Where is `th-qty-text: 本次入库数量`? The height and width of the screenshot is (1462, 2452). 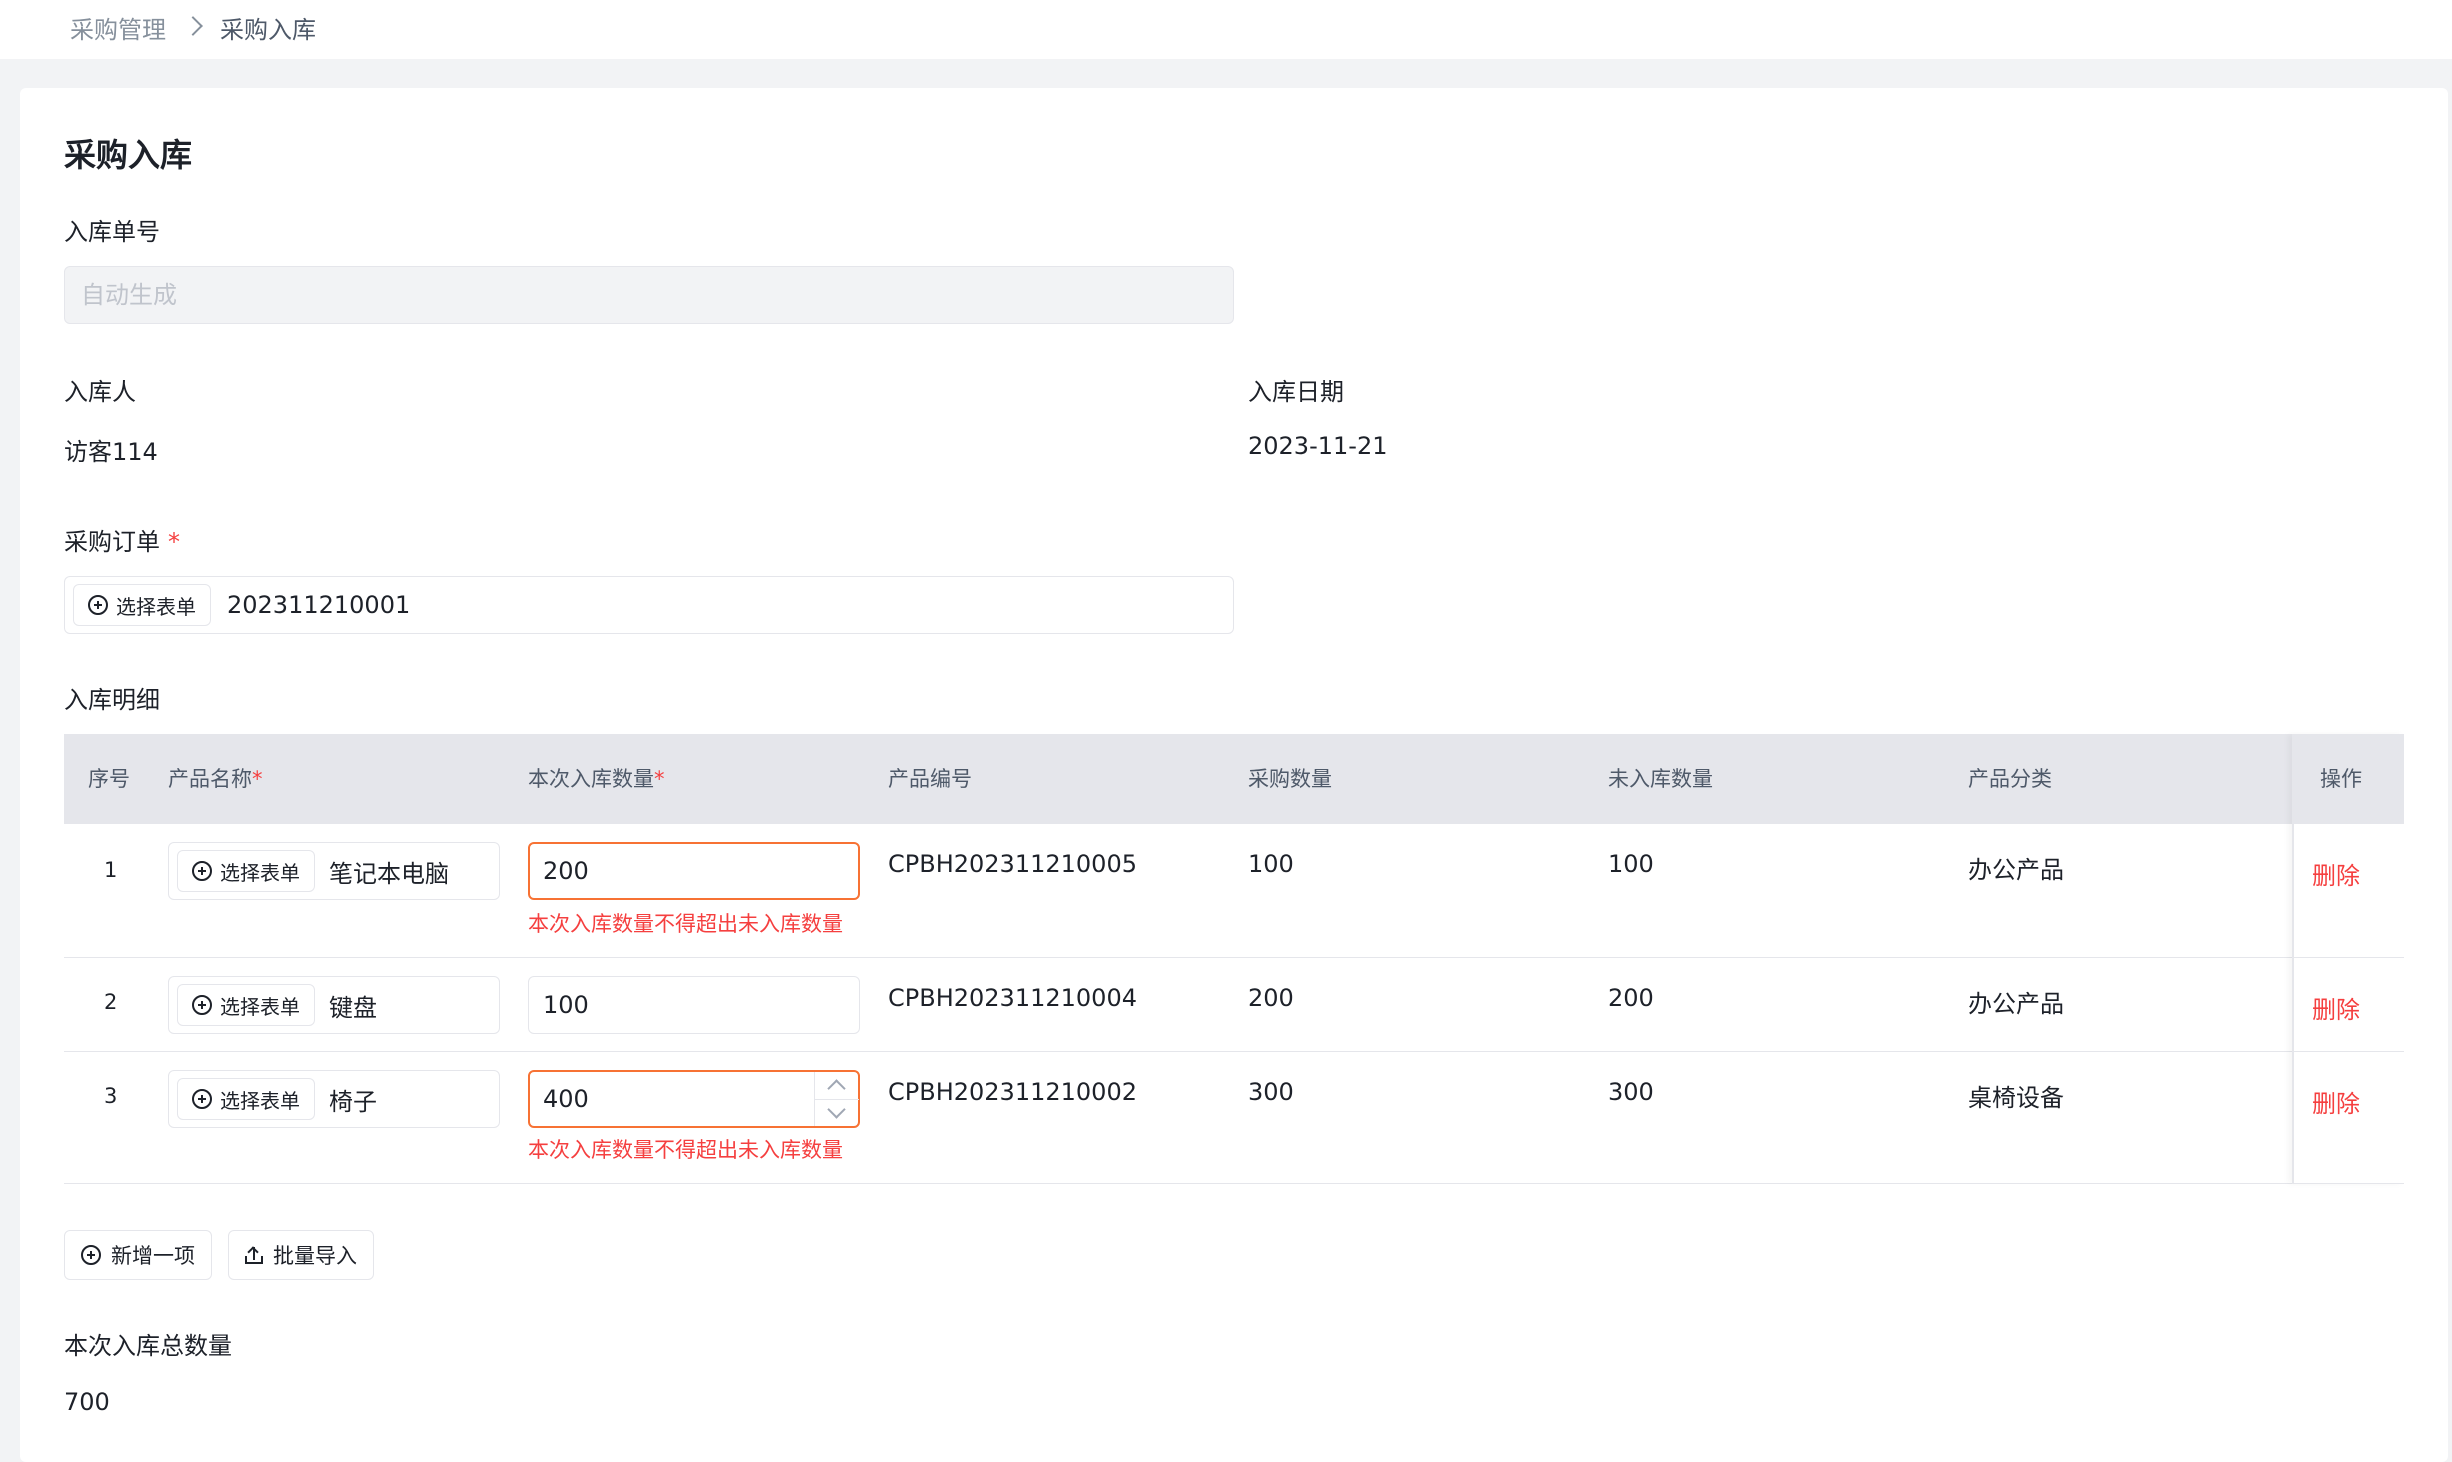
th-qty-text: 本次入库数量 is located at coordinates (591, 779).